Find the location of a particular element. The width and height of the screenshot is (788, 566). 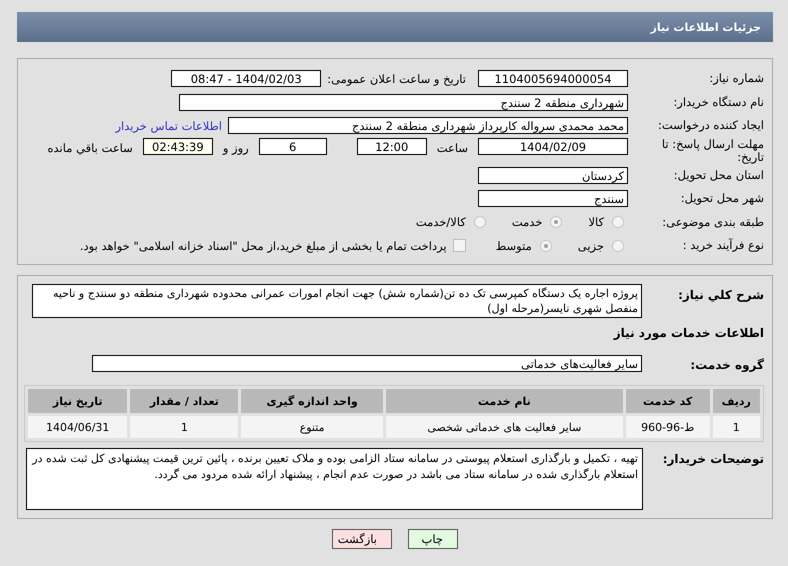

need-number-field: 1104005694000054 is located at coordinates (553, 79).